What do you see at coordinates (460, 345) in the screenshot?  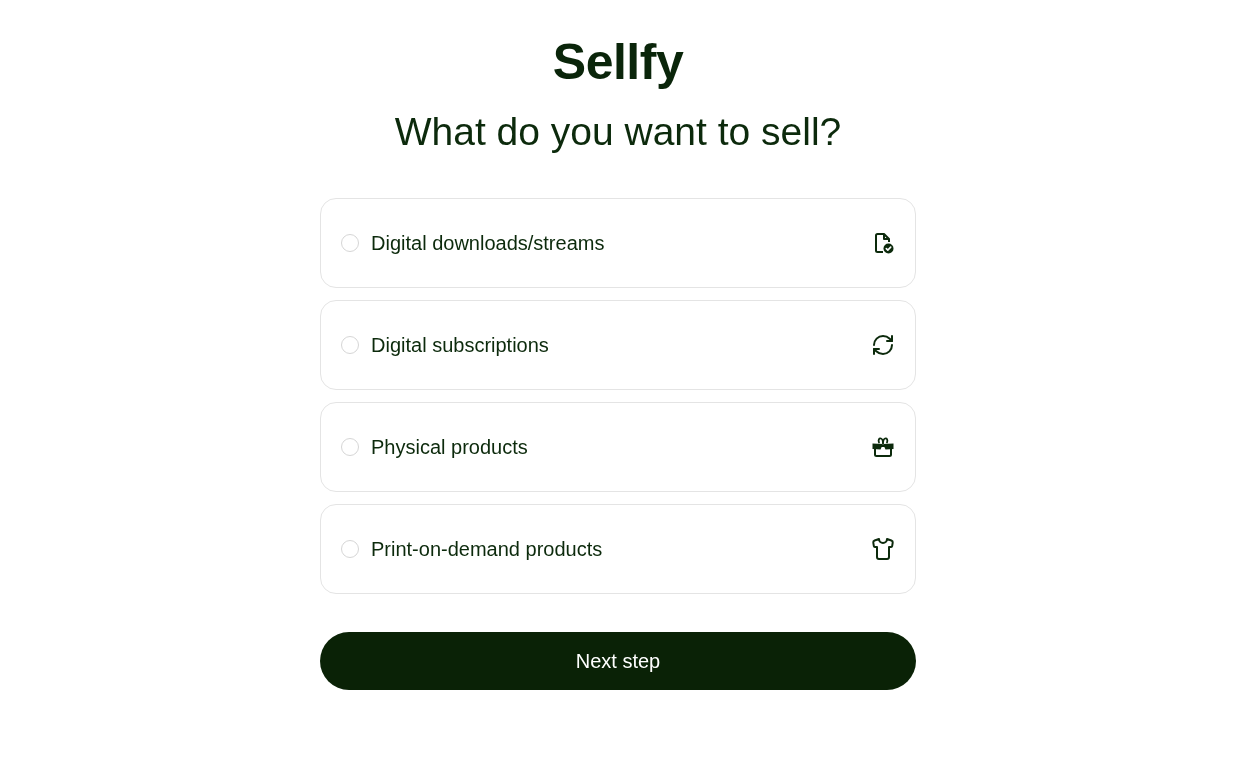 I see `option-label: Digital subscriptions` at bounding box center [460, 345].